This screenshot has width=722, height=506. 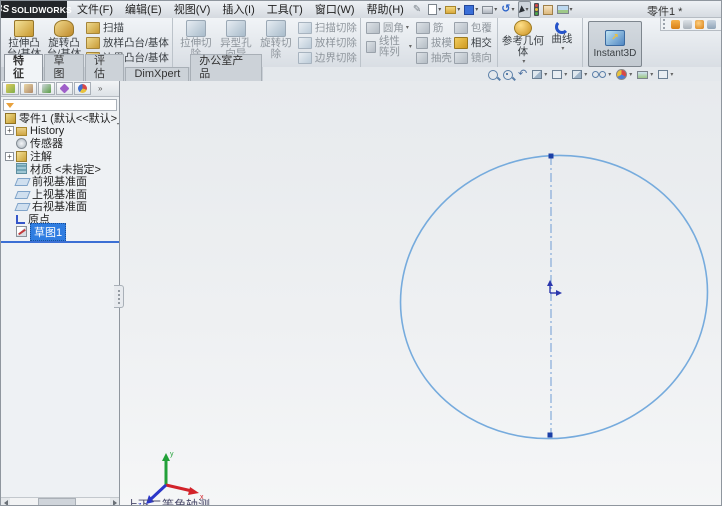 What do you see at coordinates (551, 156) in the screenshot?
I see `sketch-endpoint-top` at bounding box center [551, 156].